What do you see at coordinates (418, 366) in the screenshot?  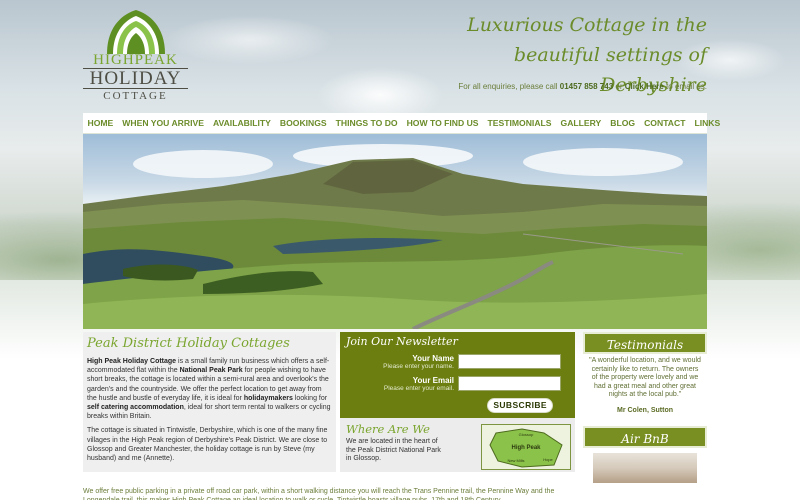 I see `name-hint: Please enter your name.` at bounding box center [418, 366].